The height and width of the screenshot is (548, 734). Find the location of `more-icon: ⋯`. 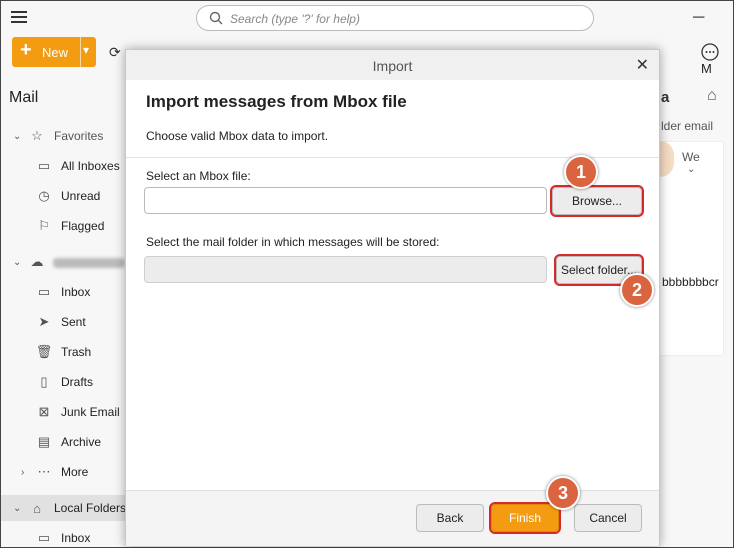

more-icon: ⋯ is located at coordinates (44, 471).